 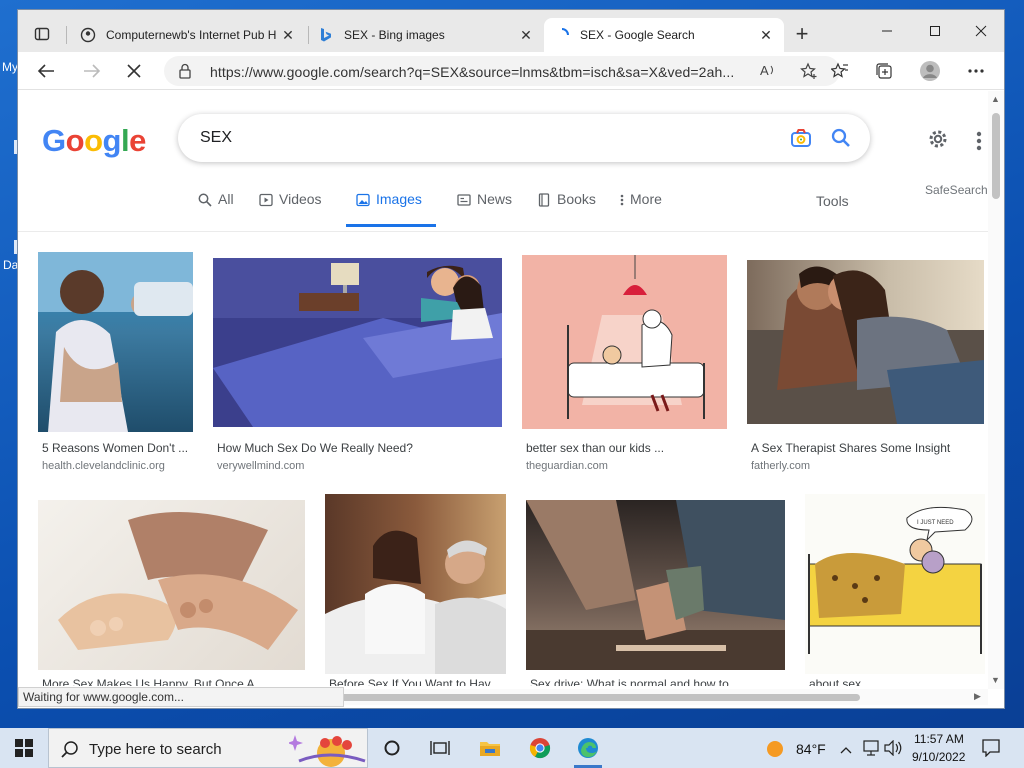 What do you see at coordinates (566, 209) in the screenshot?
I see `tab-books: Books` at bounding box center [566, 209].